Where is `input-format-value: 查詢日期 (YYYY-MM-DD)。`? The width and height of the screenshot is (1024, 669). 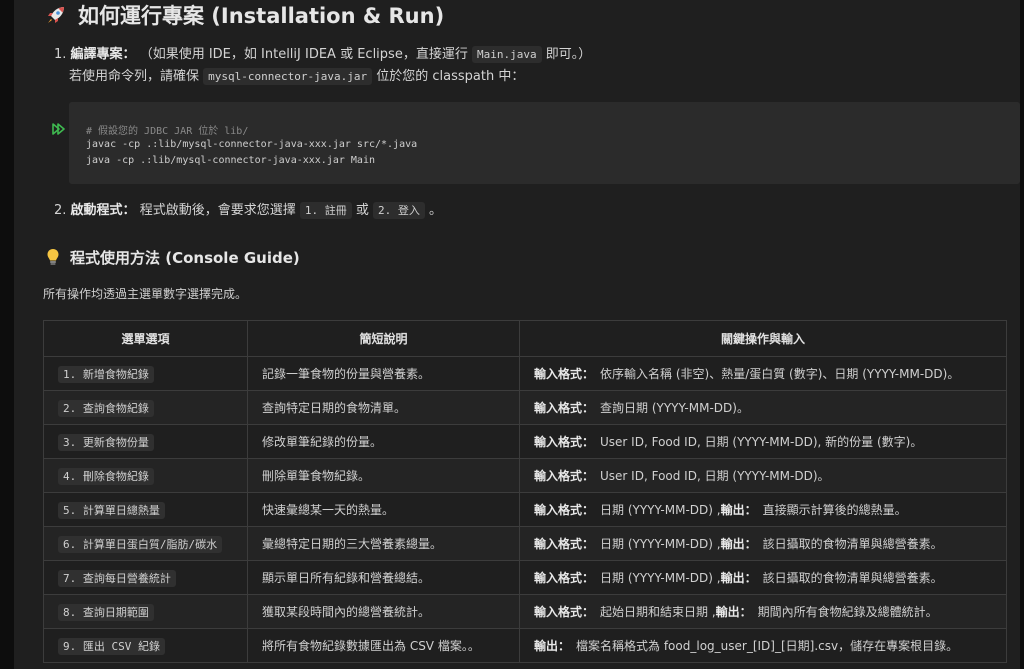 input-format-value: 查詢日期 (YYYY-MM-DD)。 is located at coordinates (674, 408).